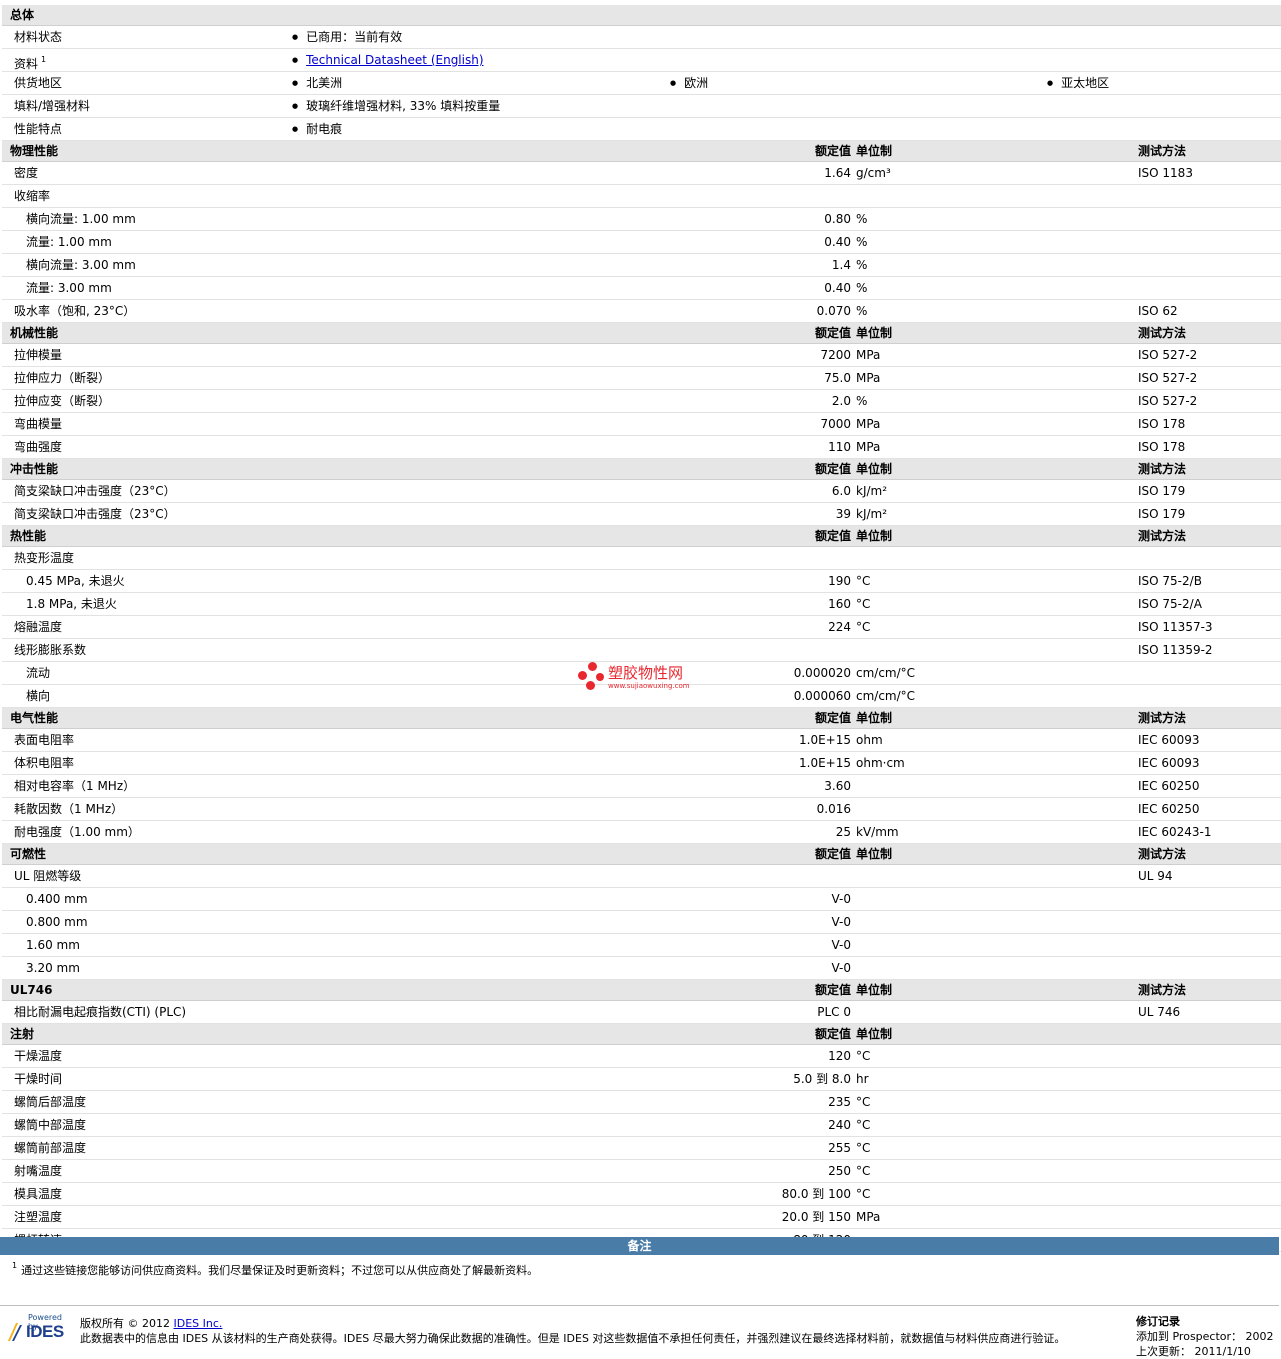  Describe the element at coordinates (639, 1246) in the screenshot. I see `notes-header: 备注` at that location.